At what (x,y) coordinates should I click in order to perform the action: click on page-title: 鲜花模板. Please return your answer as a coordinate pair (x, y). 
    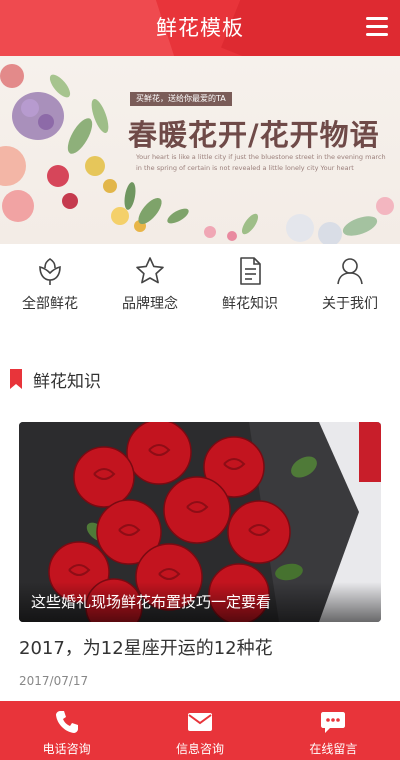
    Looking at the image, I should click on (200, 28).